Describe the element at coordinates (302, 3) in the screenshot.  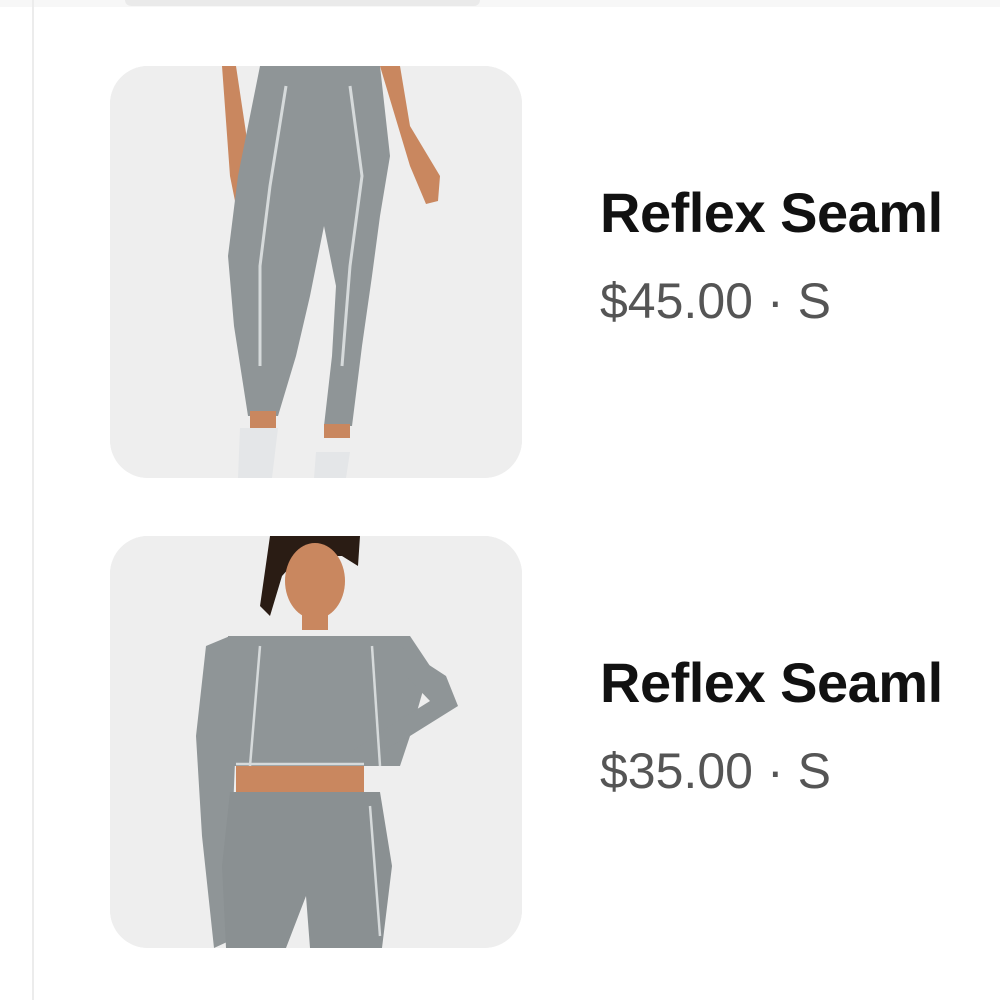
I see `previous-item-thumbnail-edge` at that location.